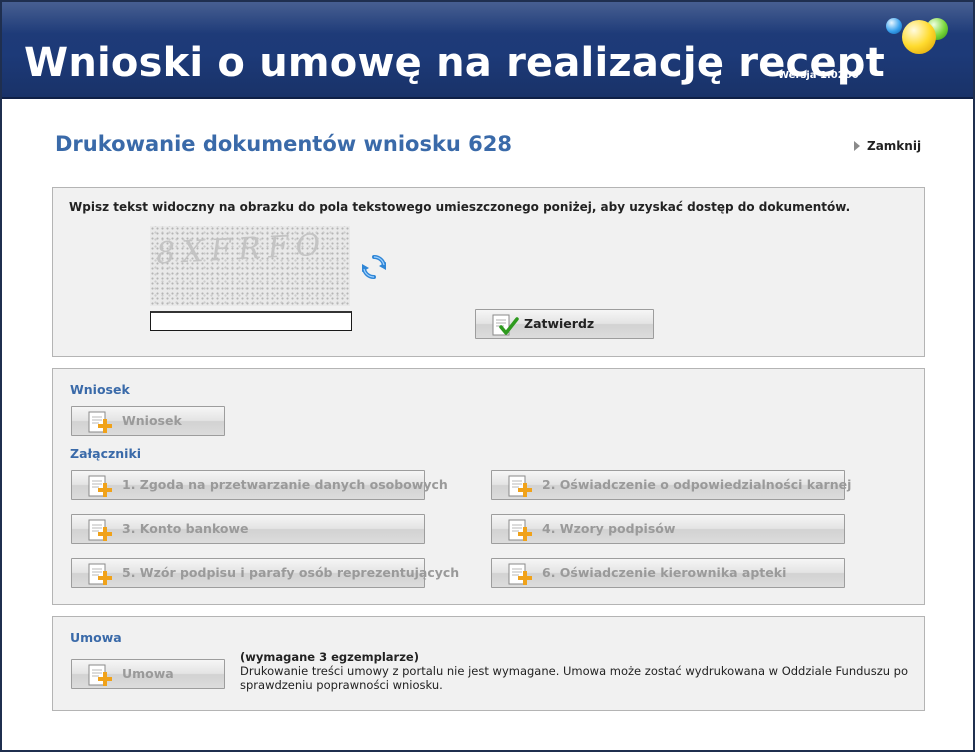 The image size is (975, 752). I want to click on attachment-label-4: 4. Wzory podpisów, so click(609, 528).